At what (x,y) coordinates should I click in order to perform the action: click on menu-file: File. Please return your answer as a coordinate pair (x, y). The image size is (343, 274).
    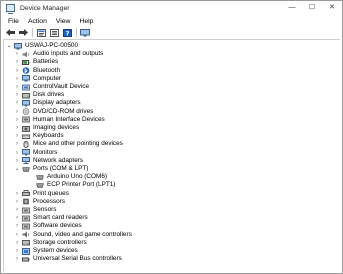
    Looking at the image, I should click on (13, 21).